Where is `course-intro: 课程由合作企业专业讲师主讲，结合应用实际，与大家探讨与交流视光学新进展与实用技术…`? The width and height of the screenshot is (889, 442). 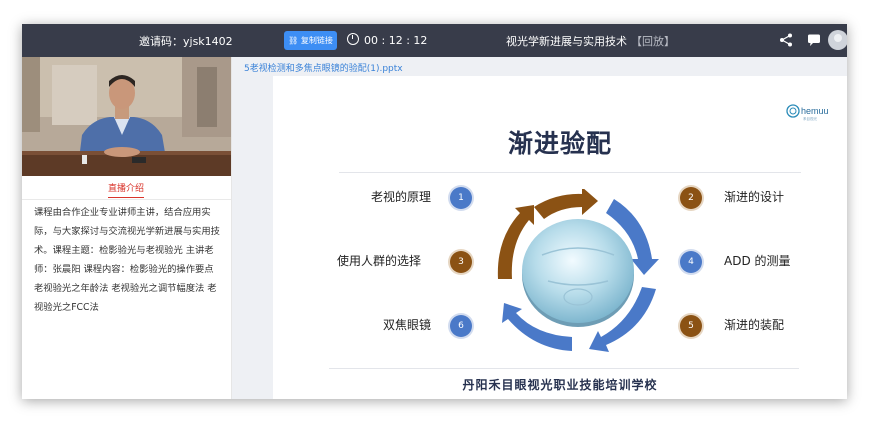
course-intro: 课程由合作企业专业讲师主讲，结合应用实际，与大家探讨与交流视光学新进展与实用技术… is located at coordinates (127, 260).